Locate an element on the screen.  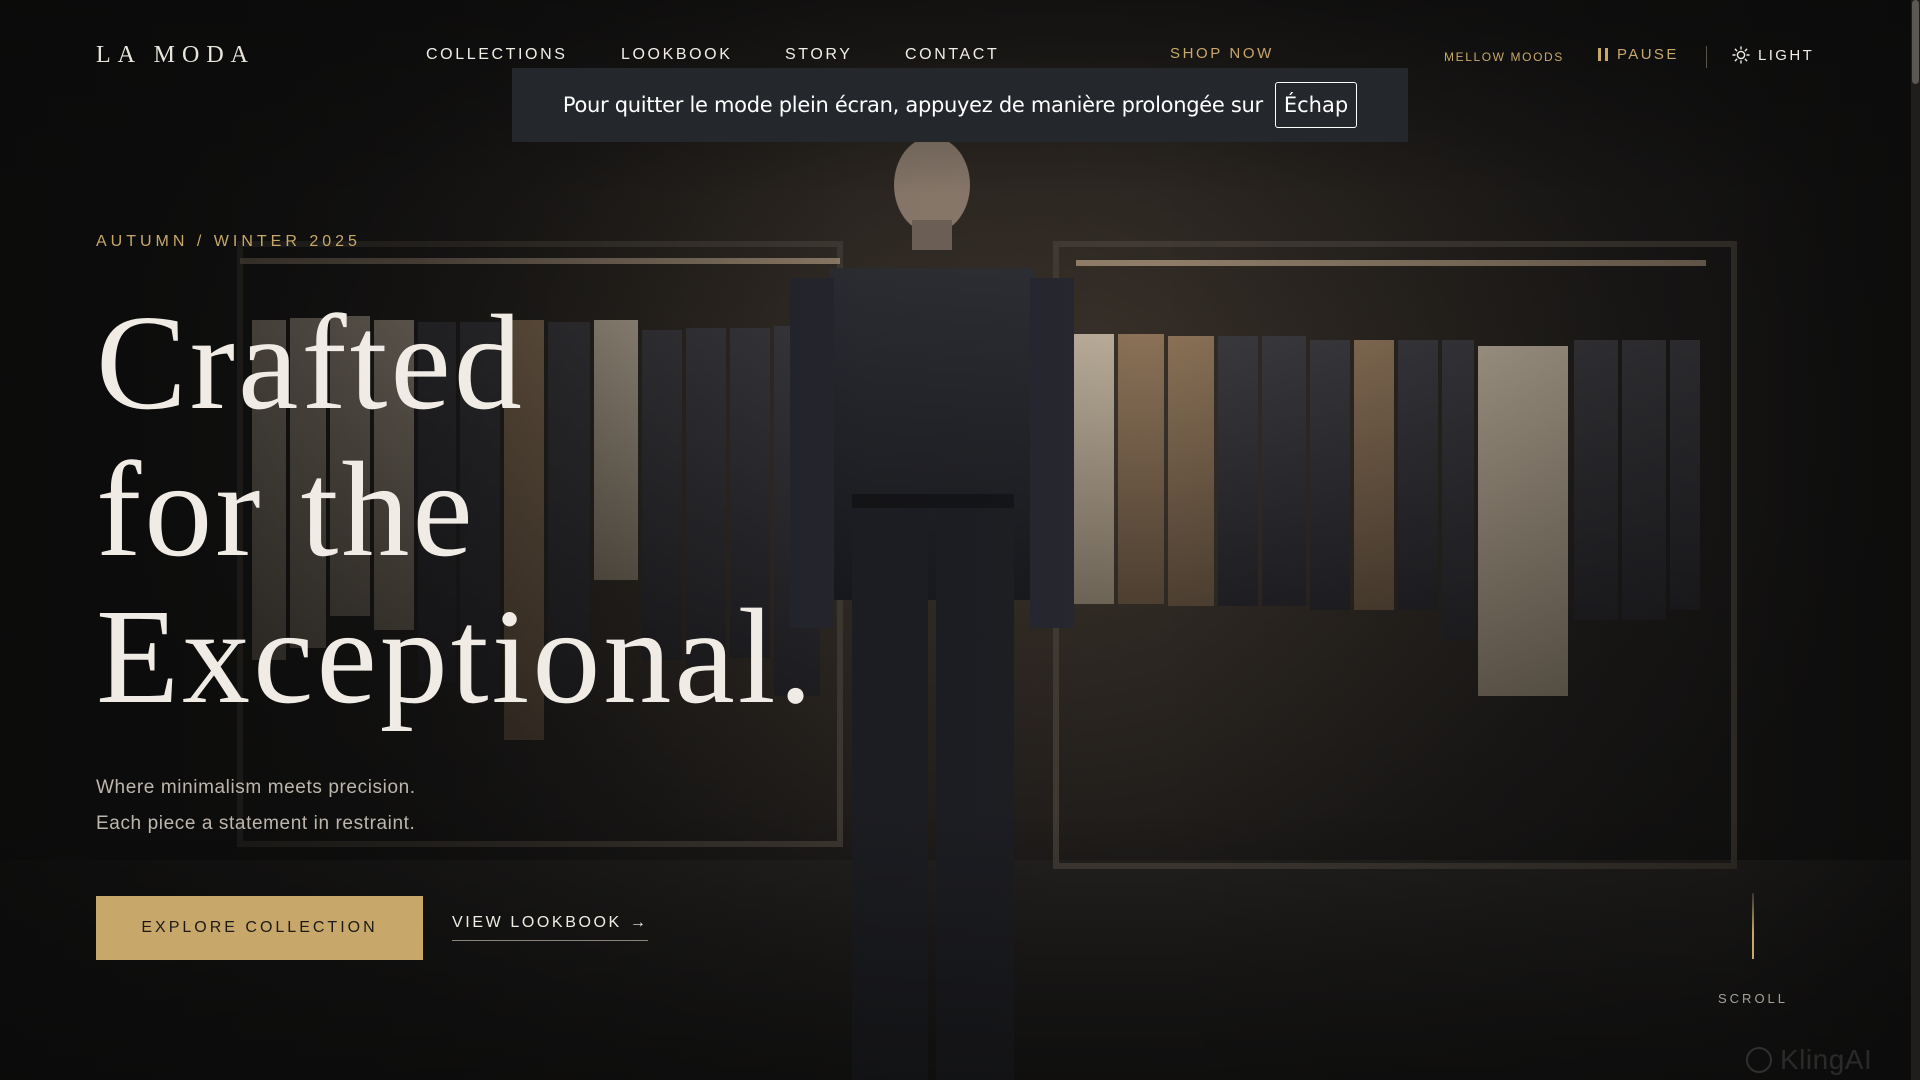
escape-key-badge: Échap is located at coordinates (1316, 105).